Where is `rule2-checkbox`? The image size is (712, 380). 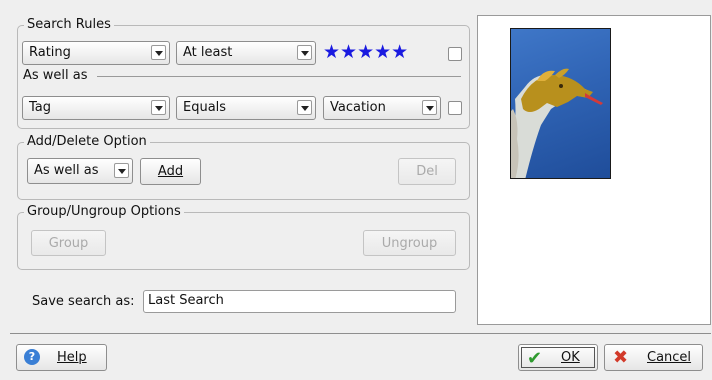 rule2-checkbox is located at coordinates (455, 108).